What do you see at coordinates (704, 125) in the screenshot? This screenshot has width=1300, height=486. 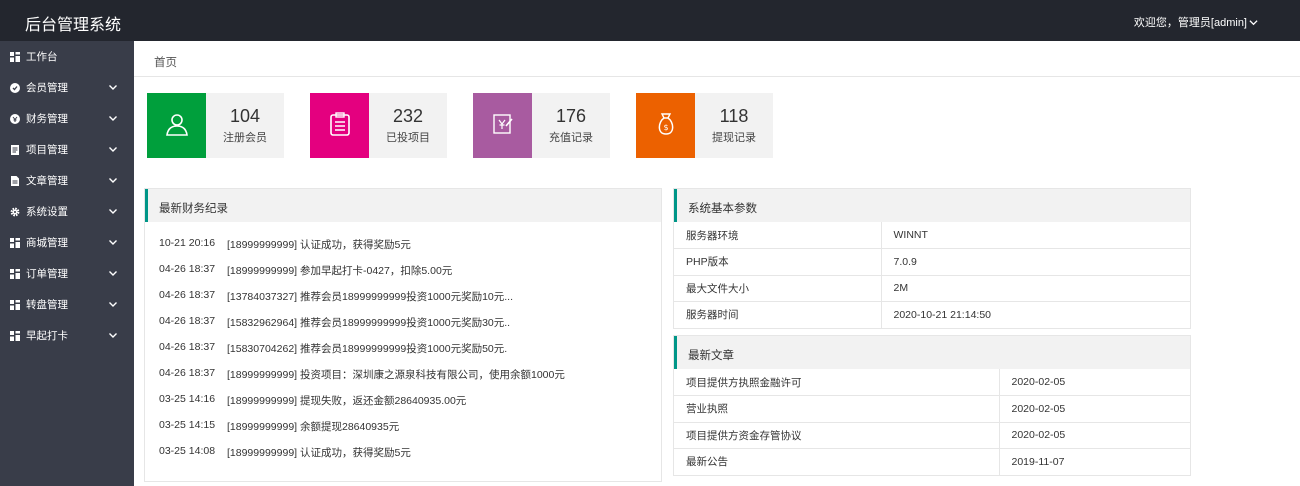 I see `stat-card: $118 提现记录` at bounding box center [704, 125].